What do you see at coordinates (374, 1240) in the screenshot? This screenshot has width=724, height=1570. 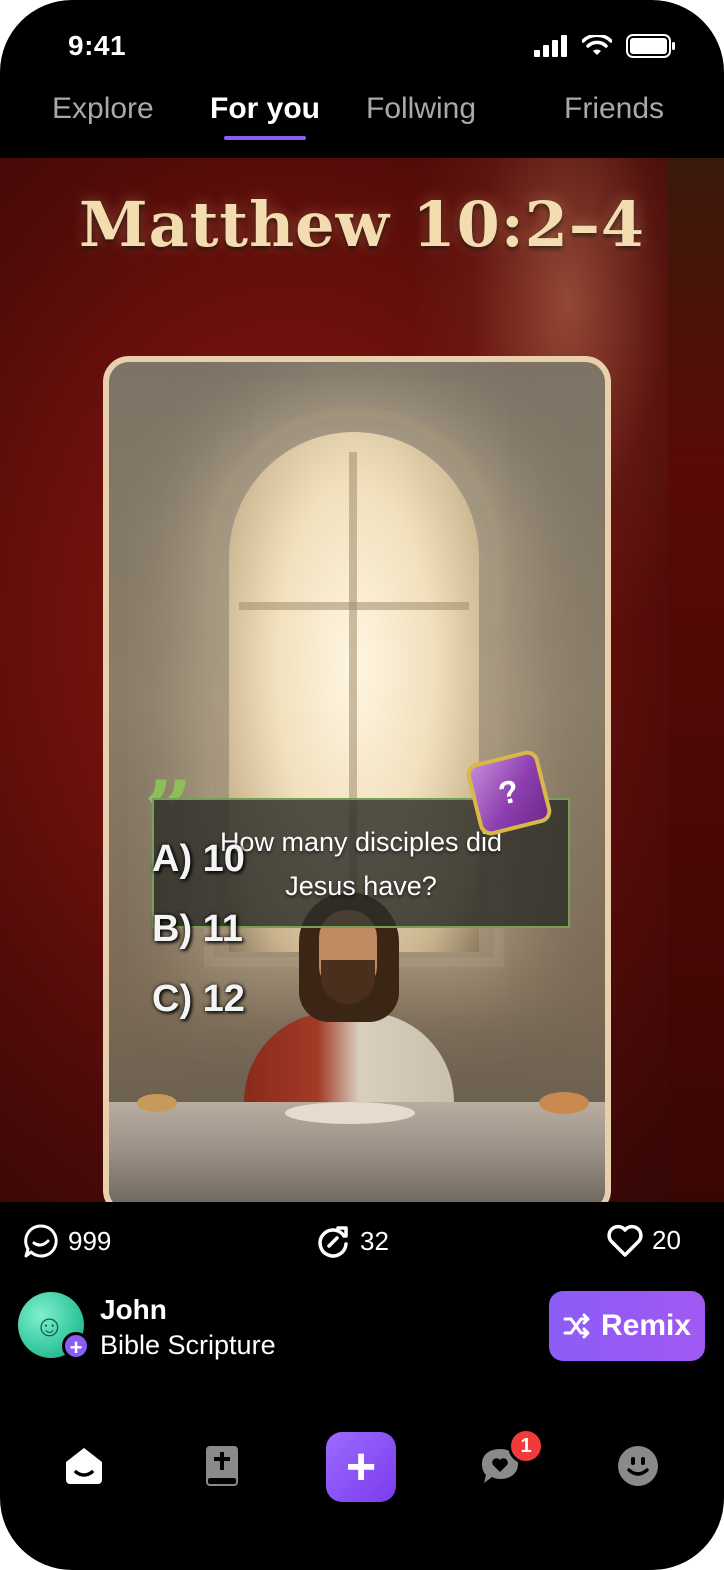 I see `share-count: 32` at bounding box center [374, 1240].